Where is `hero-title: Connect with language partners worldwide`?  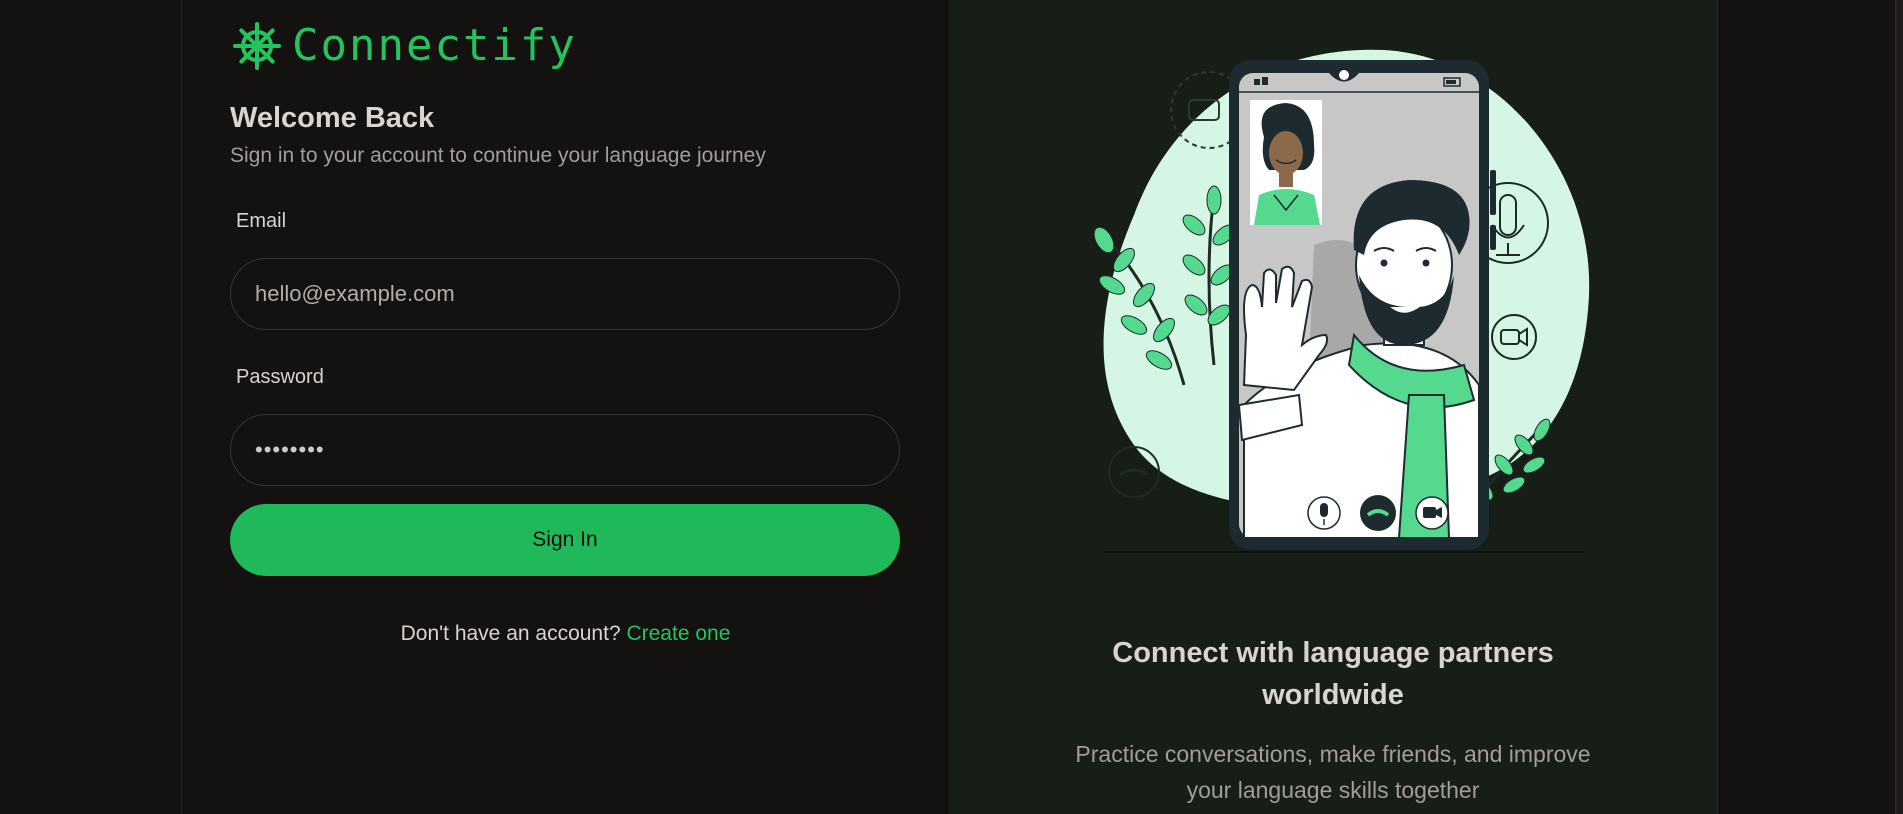
hero-title: Connect with language partners worldwide is located at coordinates (1333, 674).